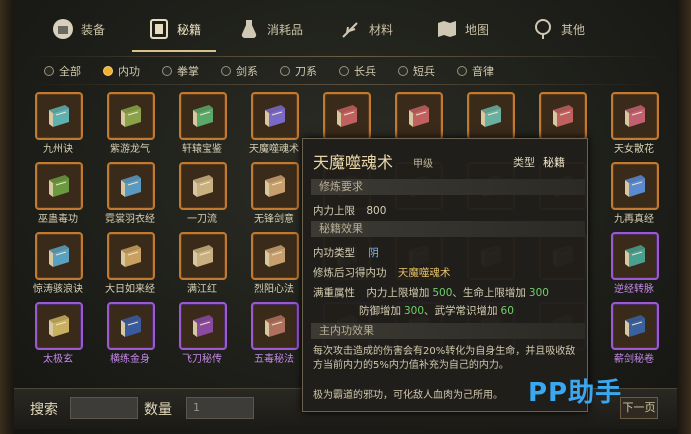 Image resolution: width=691 pixels, height=434 pixels. I want to click on item-slot: 逆经转脉, so click(640, 267).